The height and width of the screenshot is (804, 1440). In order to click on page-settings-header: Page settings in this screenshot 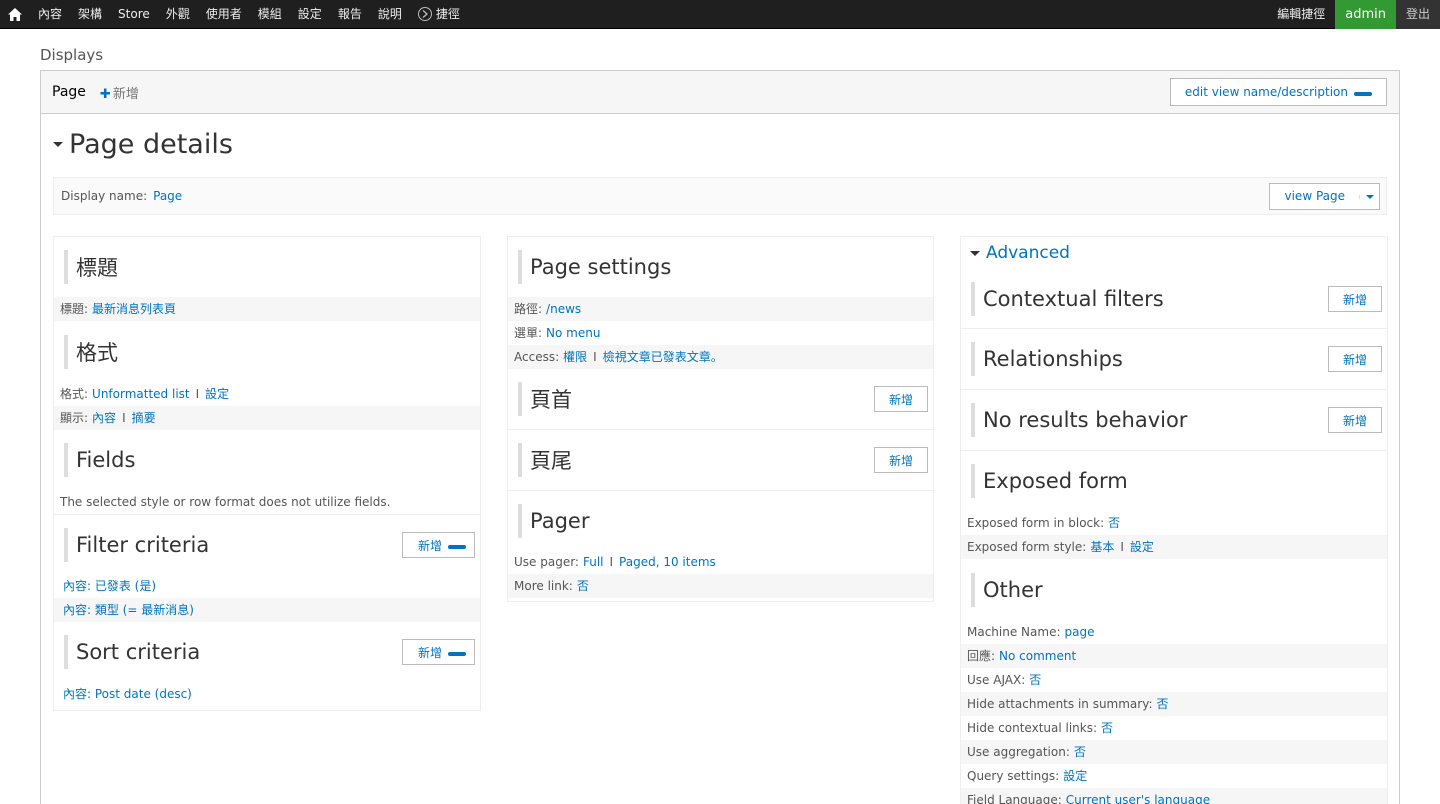, I will do `click(720, 267)`.